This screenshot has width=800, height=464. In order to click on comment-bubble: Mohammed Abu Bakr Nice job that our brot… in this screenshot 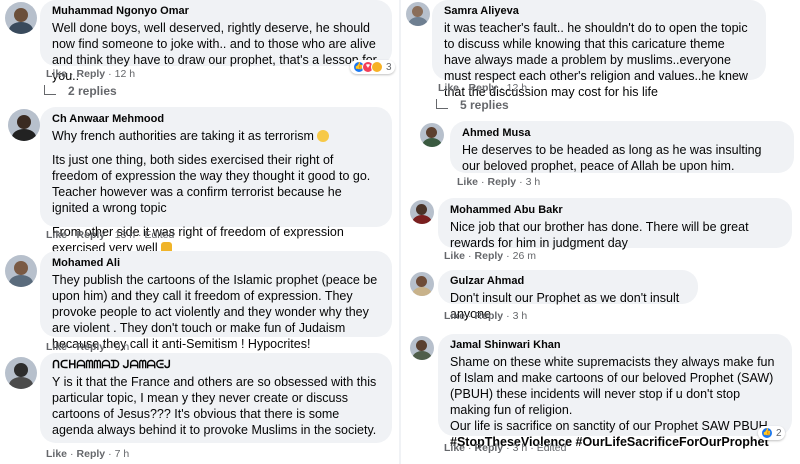, I will do `click(615, 224)`.